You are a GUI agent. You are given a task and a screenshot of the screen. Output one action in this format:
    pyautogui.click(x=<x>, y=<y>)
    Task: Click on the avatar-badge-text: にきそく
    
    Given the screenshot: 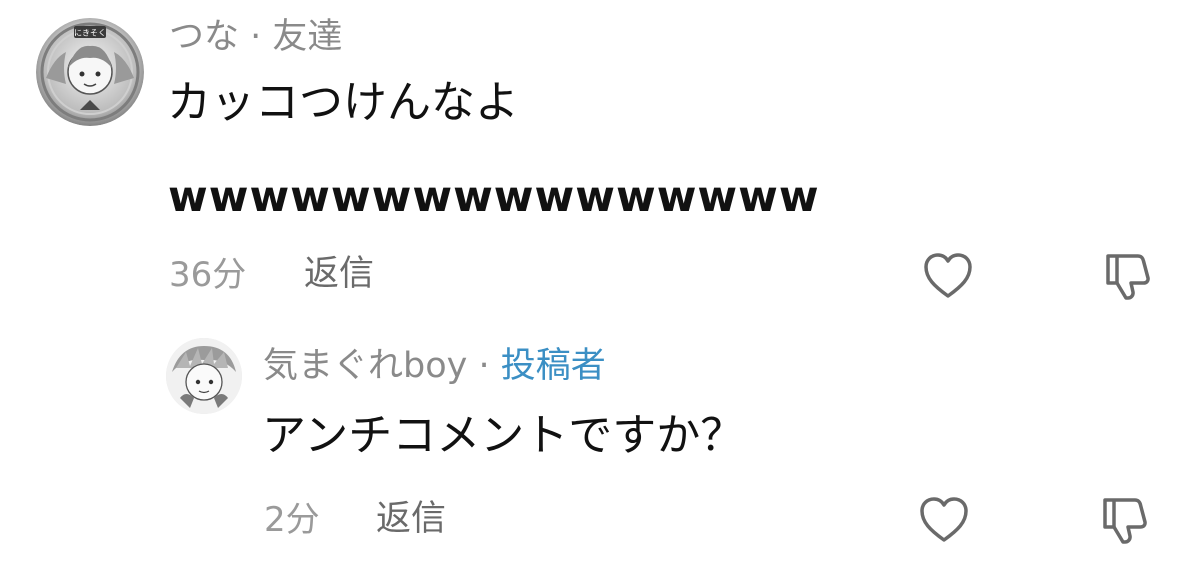 What is the action you would take?
    pyautogui.click(x=90, y=33)
    